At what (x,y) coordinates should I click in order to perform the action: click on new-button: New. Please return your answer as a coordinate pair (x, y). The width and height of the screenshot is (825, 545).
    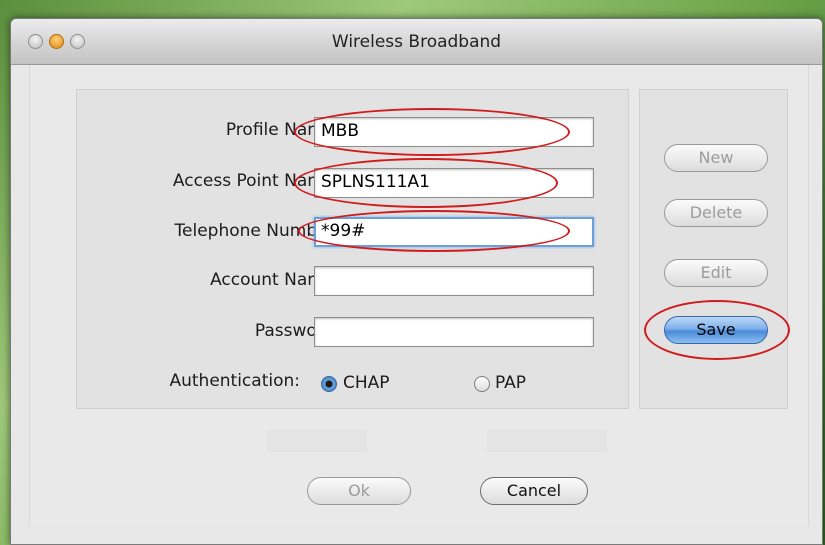
    Looking at the image, I should click on (716, 158).